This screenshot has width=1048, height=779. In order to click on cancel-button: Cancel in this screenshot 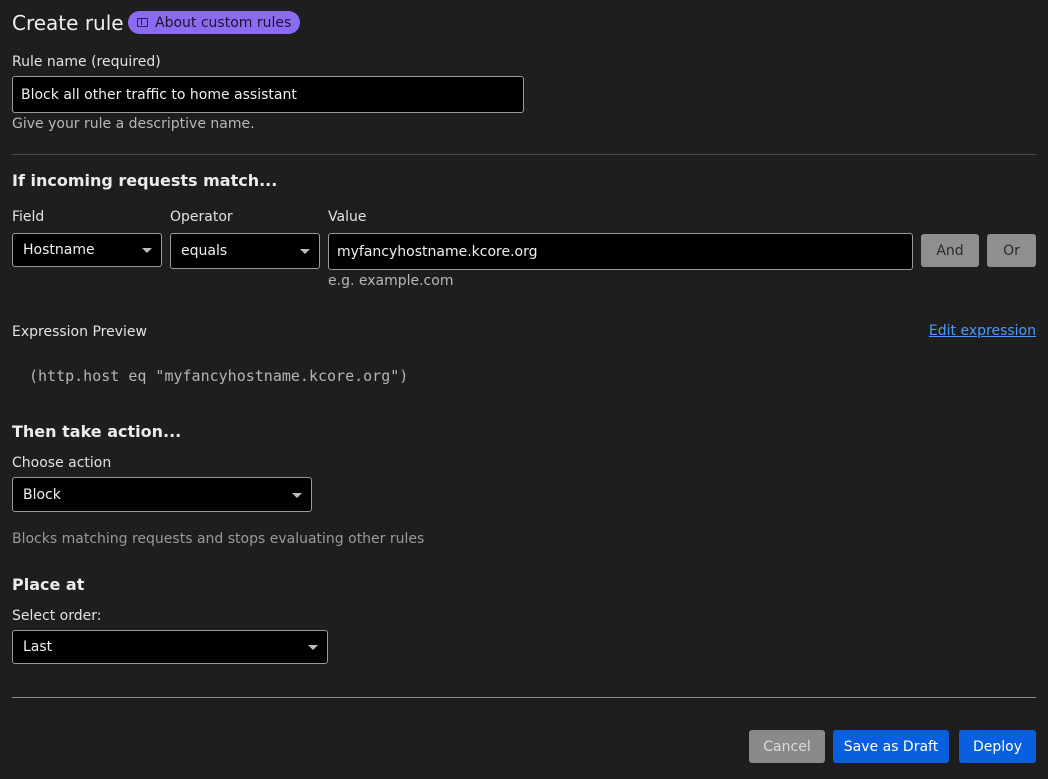, I will do `click(787, 746)`.